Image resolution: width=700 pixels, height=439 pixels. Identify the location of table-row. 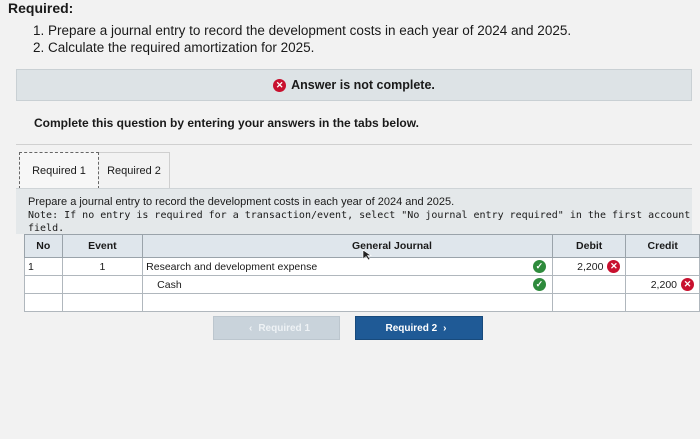
(362, 302).